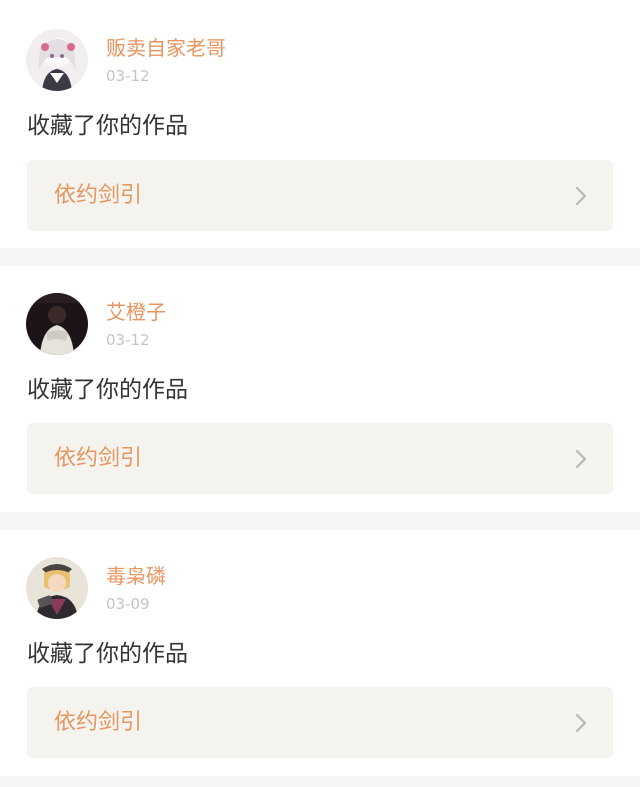 This screenshot has width=640, height=787. Describe the element at coordinates (128, 604) in the screenshot. I see `timestamp: 03-09` at that location.